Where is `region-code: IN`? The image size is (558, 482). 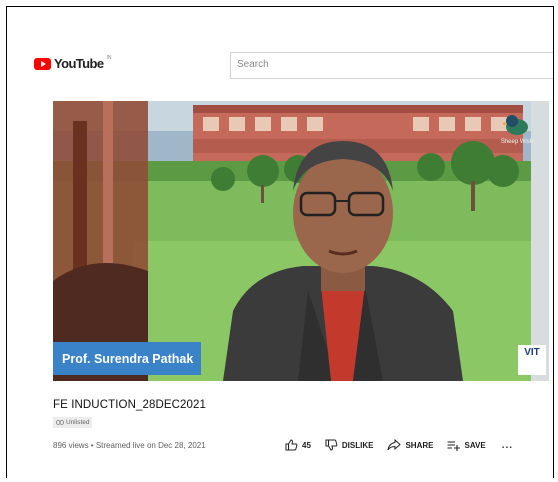 region-code: IN is located at coordinates (109, 57).